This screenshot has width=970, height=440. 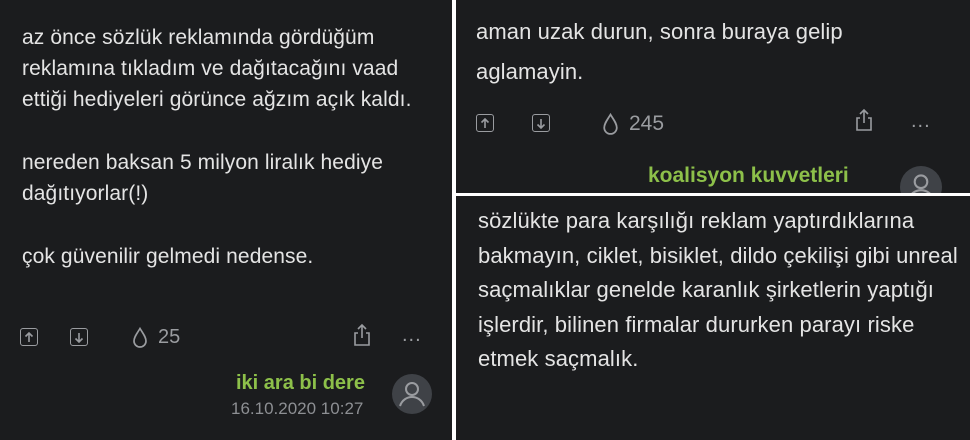 I want to click on favorite-button: 245, so click(x=633, y=124).